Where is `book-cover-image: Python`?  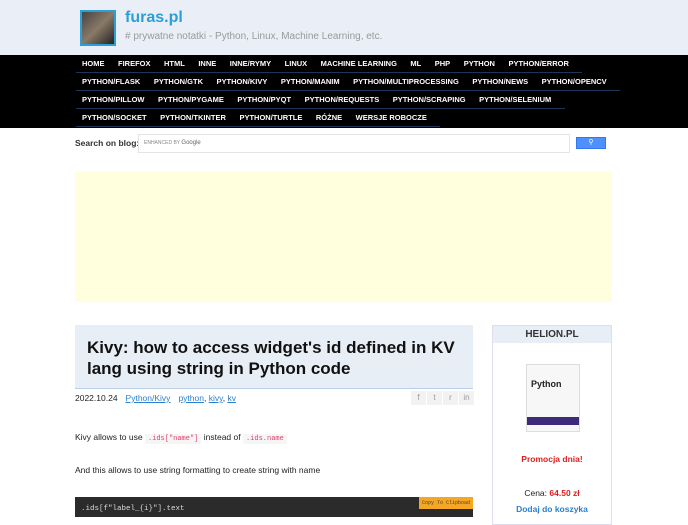
book-cover-image: Python is located at coordinates (553, 398).